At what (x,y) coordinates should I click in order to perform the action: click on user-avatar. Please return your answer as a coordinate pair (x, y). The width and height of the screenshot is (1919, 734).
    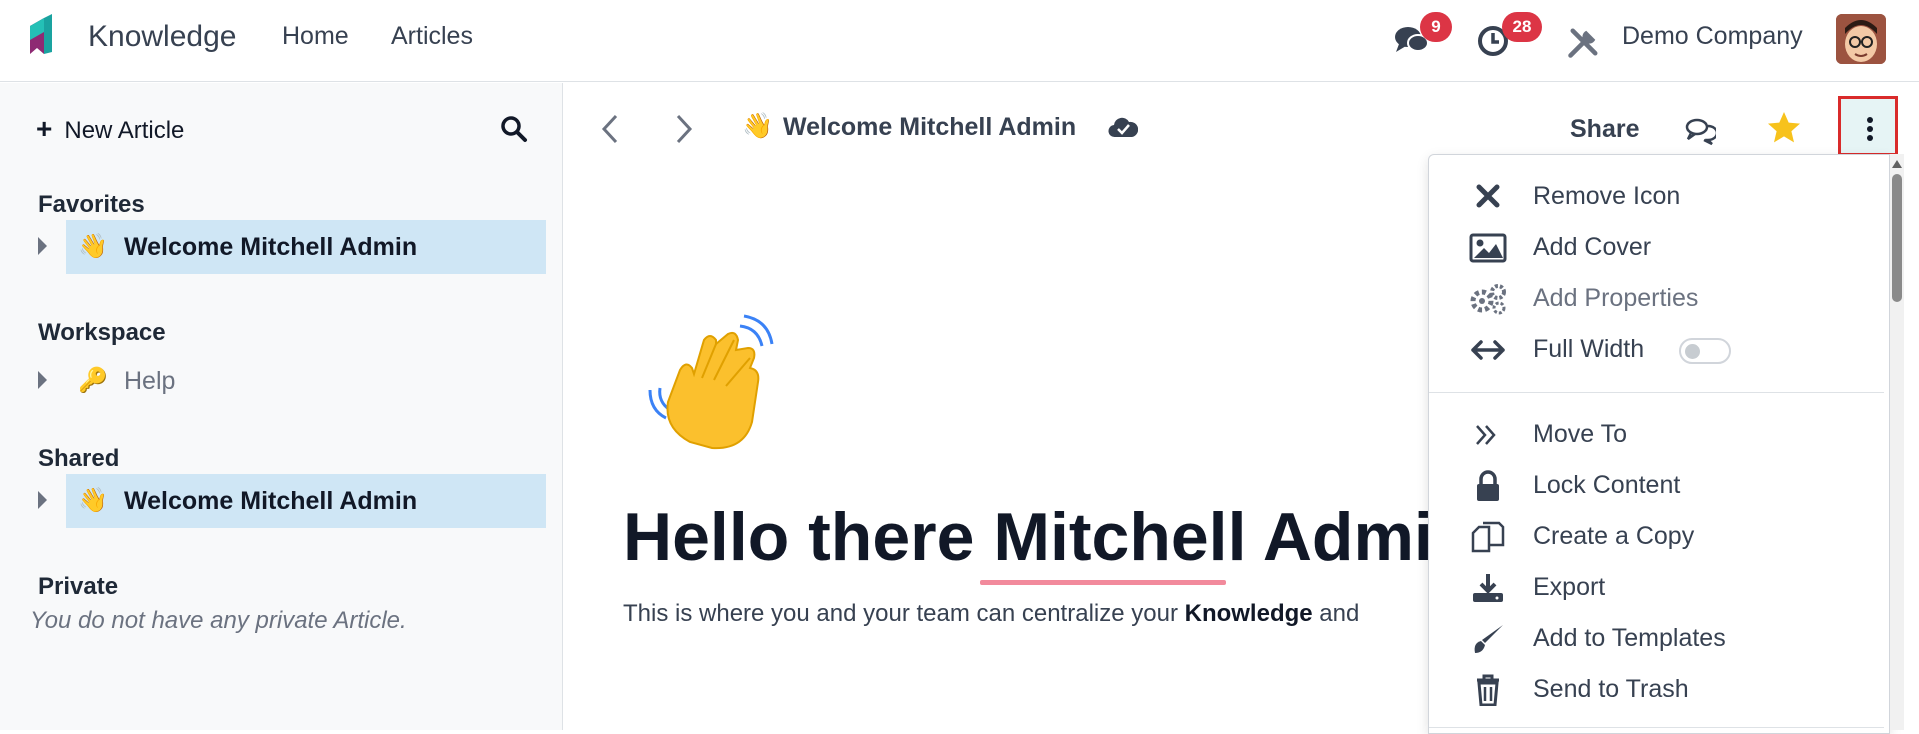
    Looking at the image, I should click on (1861, 39).